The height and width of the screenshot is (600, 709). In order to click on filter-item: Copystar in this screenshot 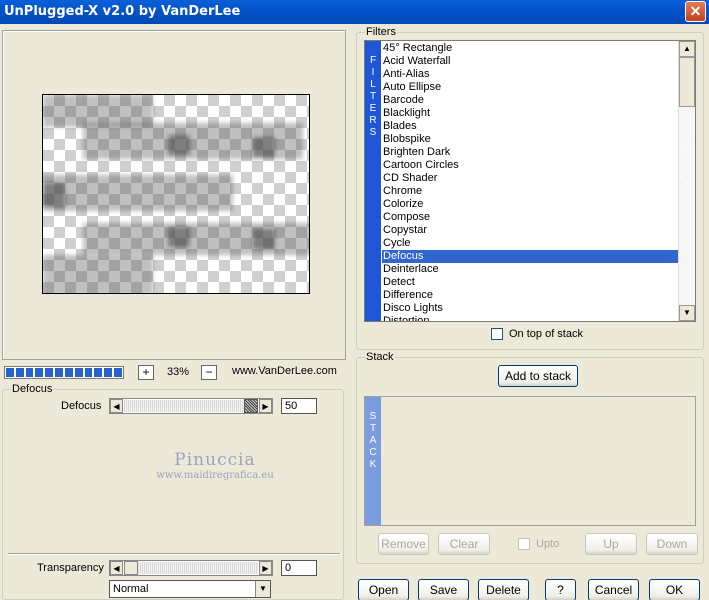, I will do `click(530, 230)`.